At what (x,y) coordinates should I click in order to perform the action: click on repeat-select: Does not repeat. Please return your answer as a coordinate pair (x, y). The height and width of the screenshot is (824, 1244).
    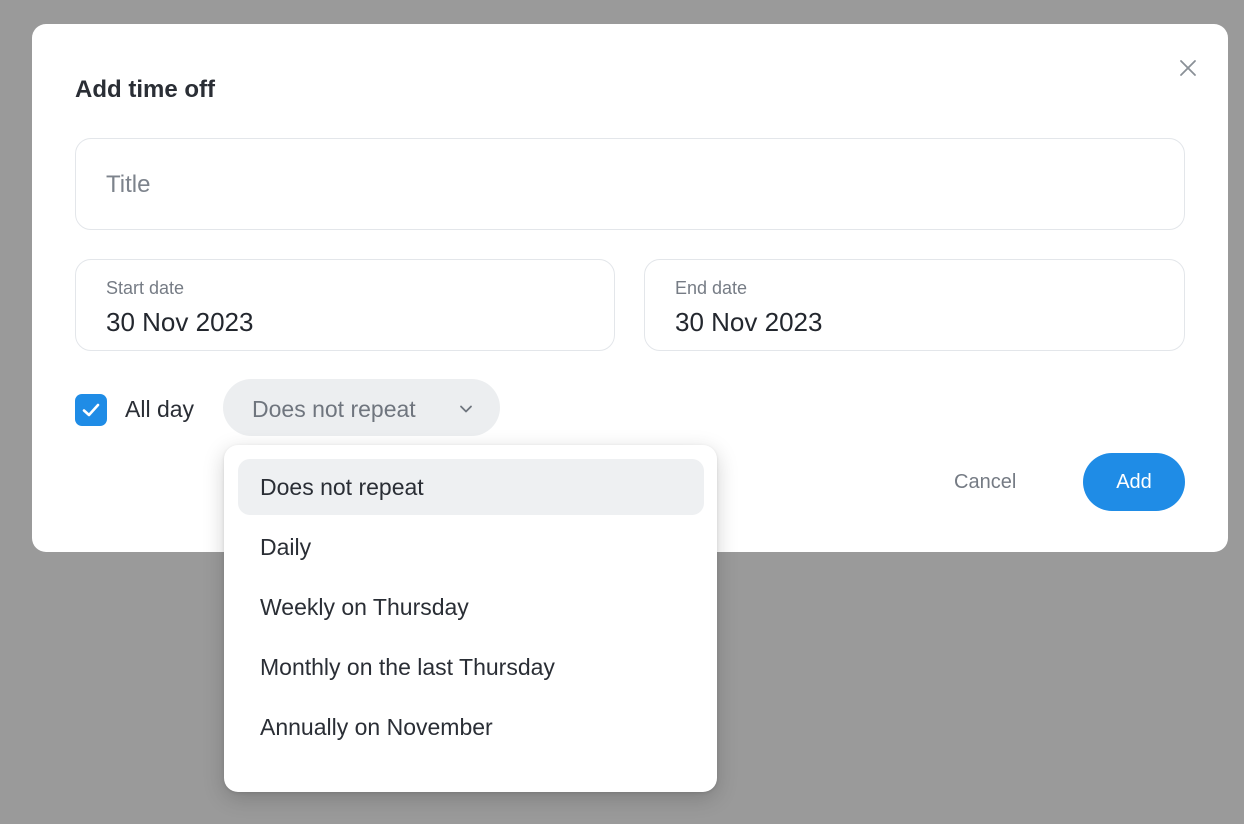
    Looking at the image, I should click on (361, 407).